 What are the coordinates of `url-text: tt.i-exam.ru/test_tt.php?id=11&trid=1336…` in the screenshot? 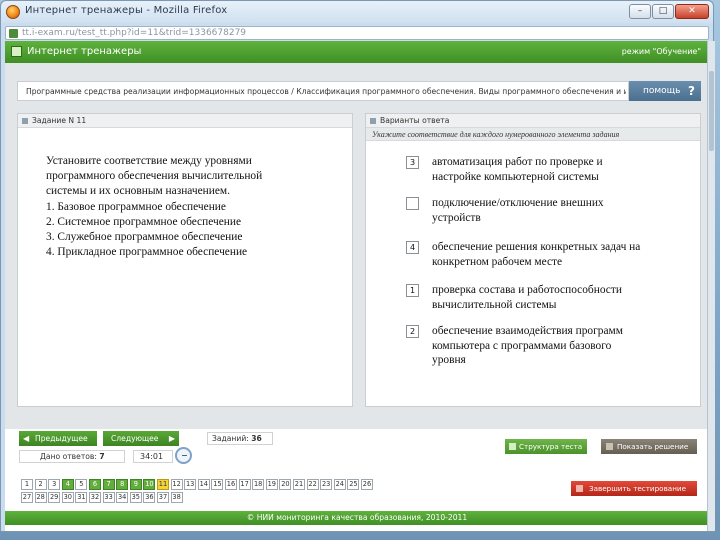 It's located at (134, 33).